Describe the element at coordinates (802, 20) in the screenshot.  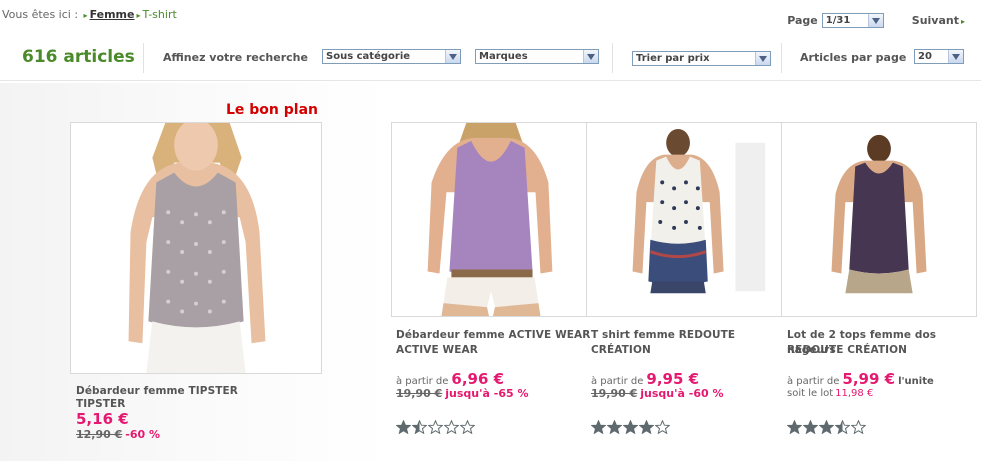
I see `page-label: Page` at that location.